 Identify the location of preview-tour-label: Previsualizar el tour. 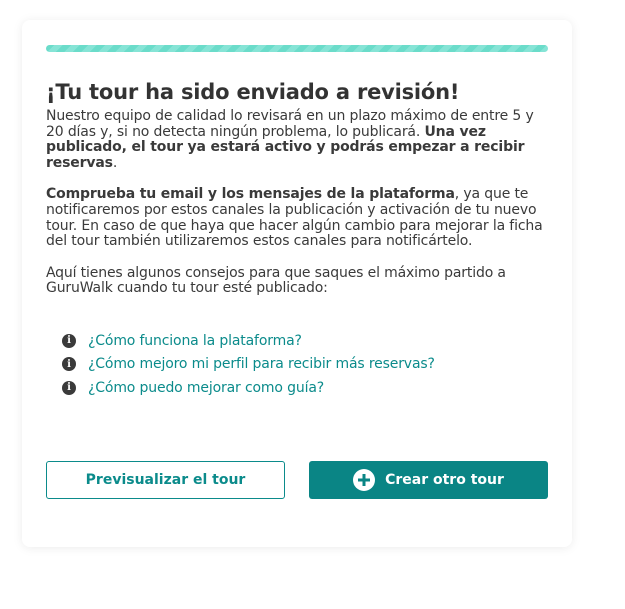
(165, 480).